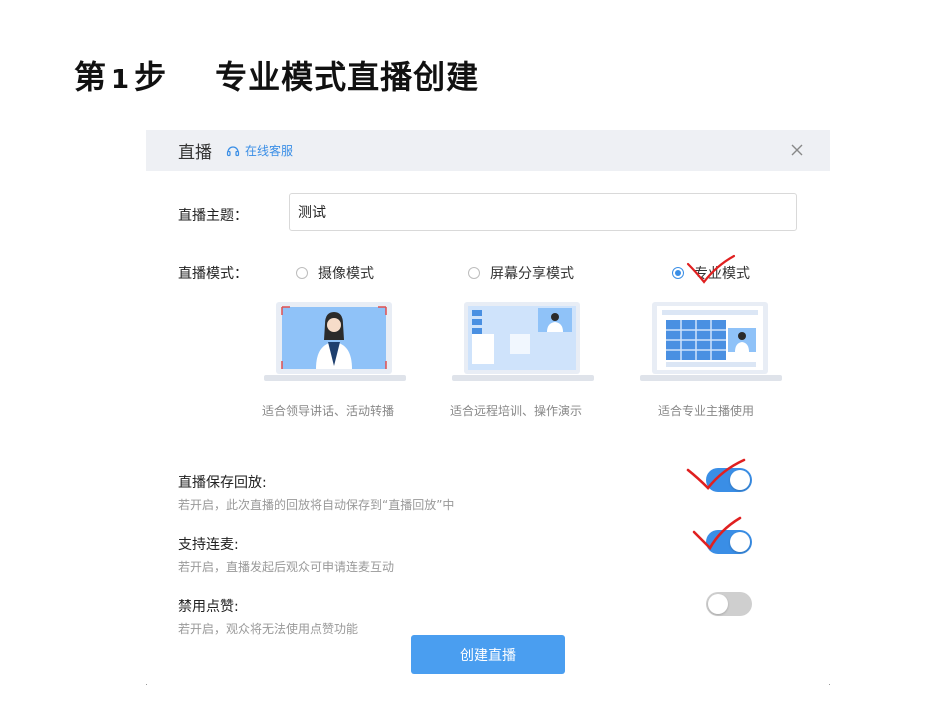  Describe the element at coordinates (121, 80) in the screenshot. I see `step-number: 1` at that location.